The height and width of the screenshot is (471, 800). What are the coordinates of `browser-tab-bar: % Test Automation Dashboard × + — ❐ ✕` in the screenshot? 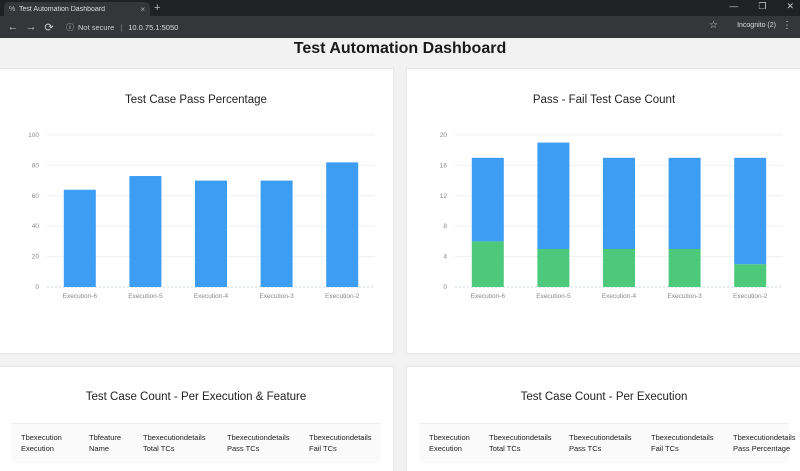 It's located at (400, 8).